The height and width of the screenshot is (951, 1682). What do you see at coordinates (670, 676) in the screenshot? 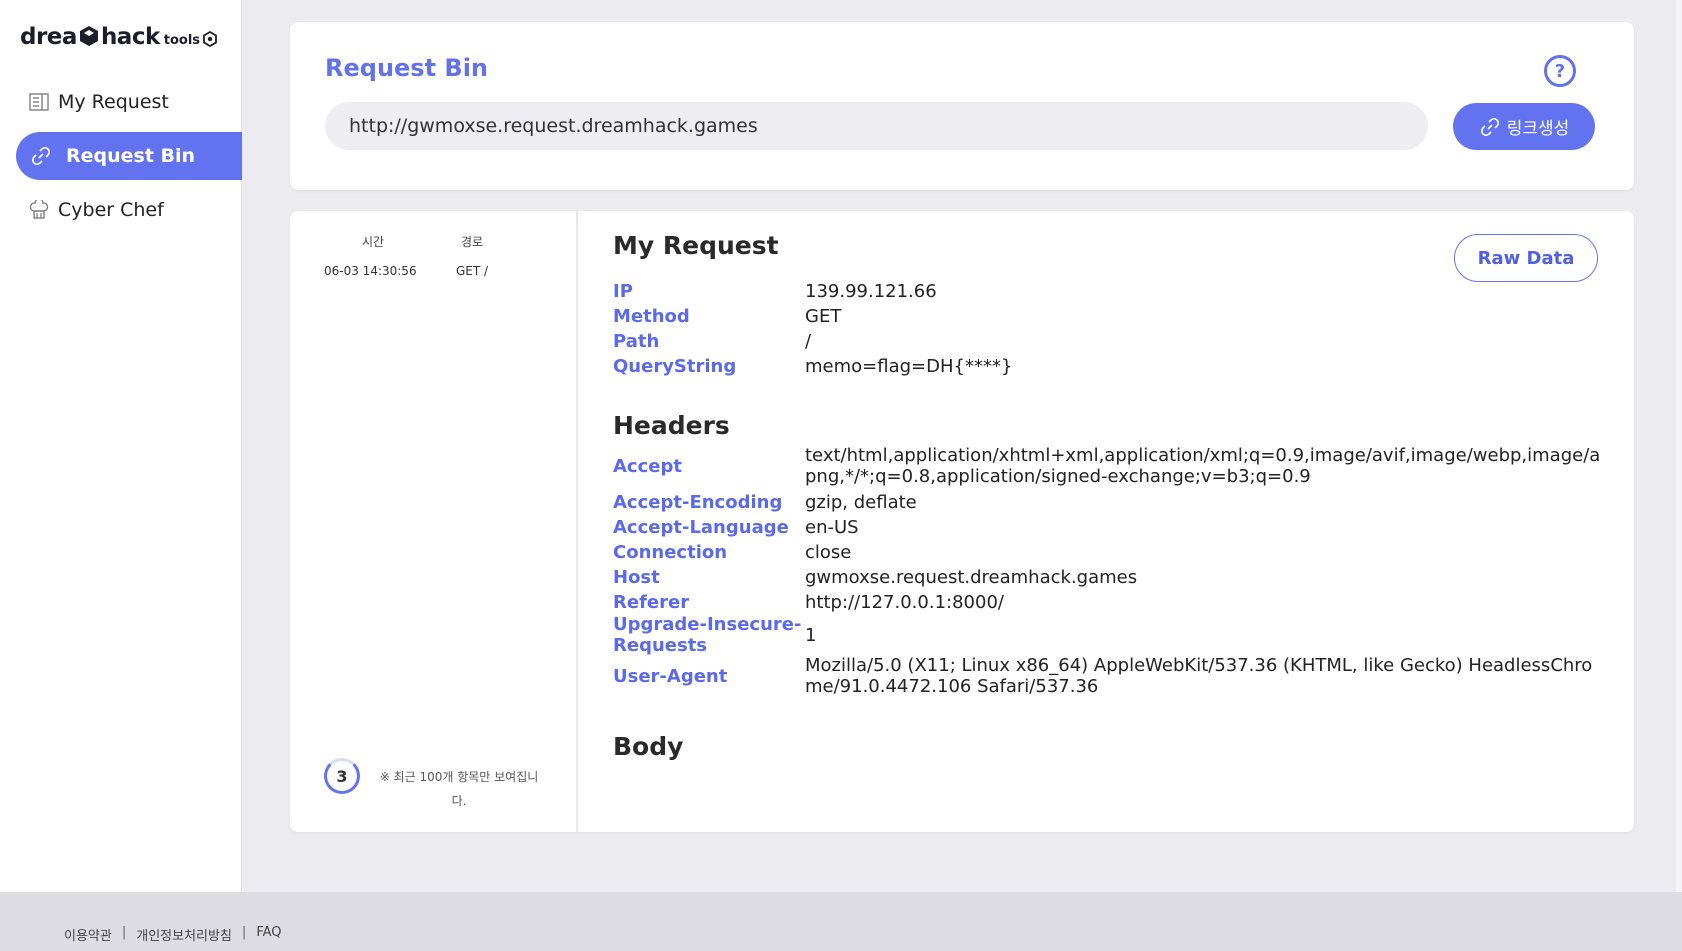
I see `field-key: User-Agent` at bounding box center [670, 676].